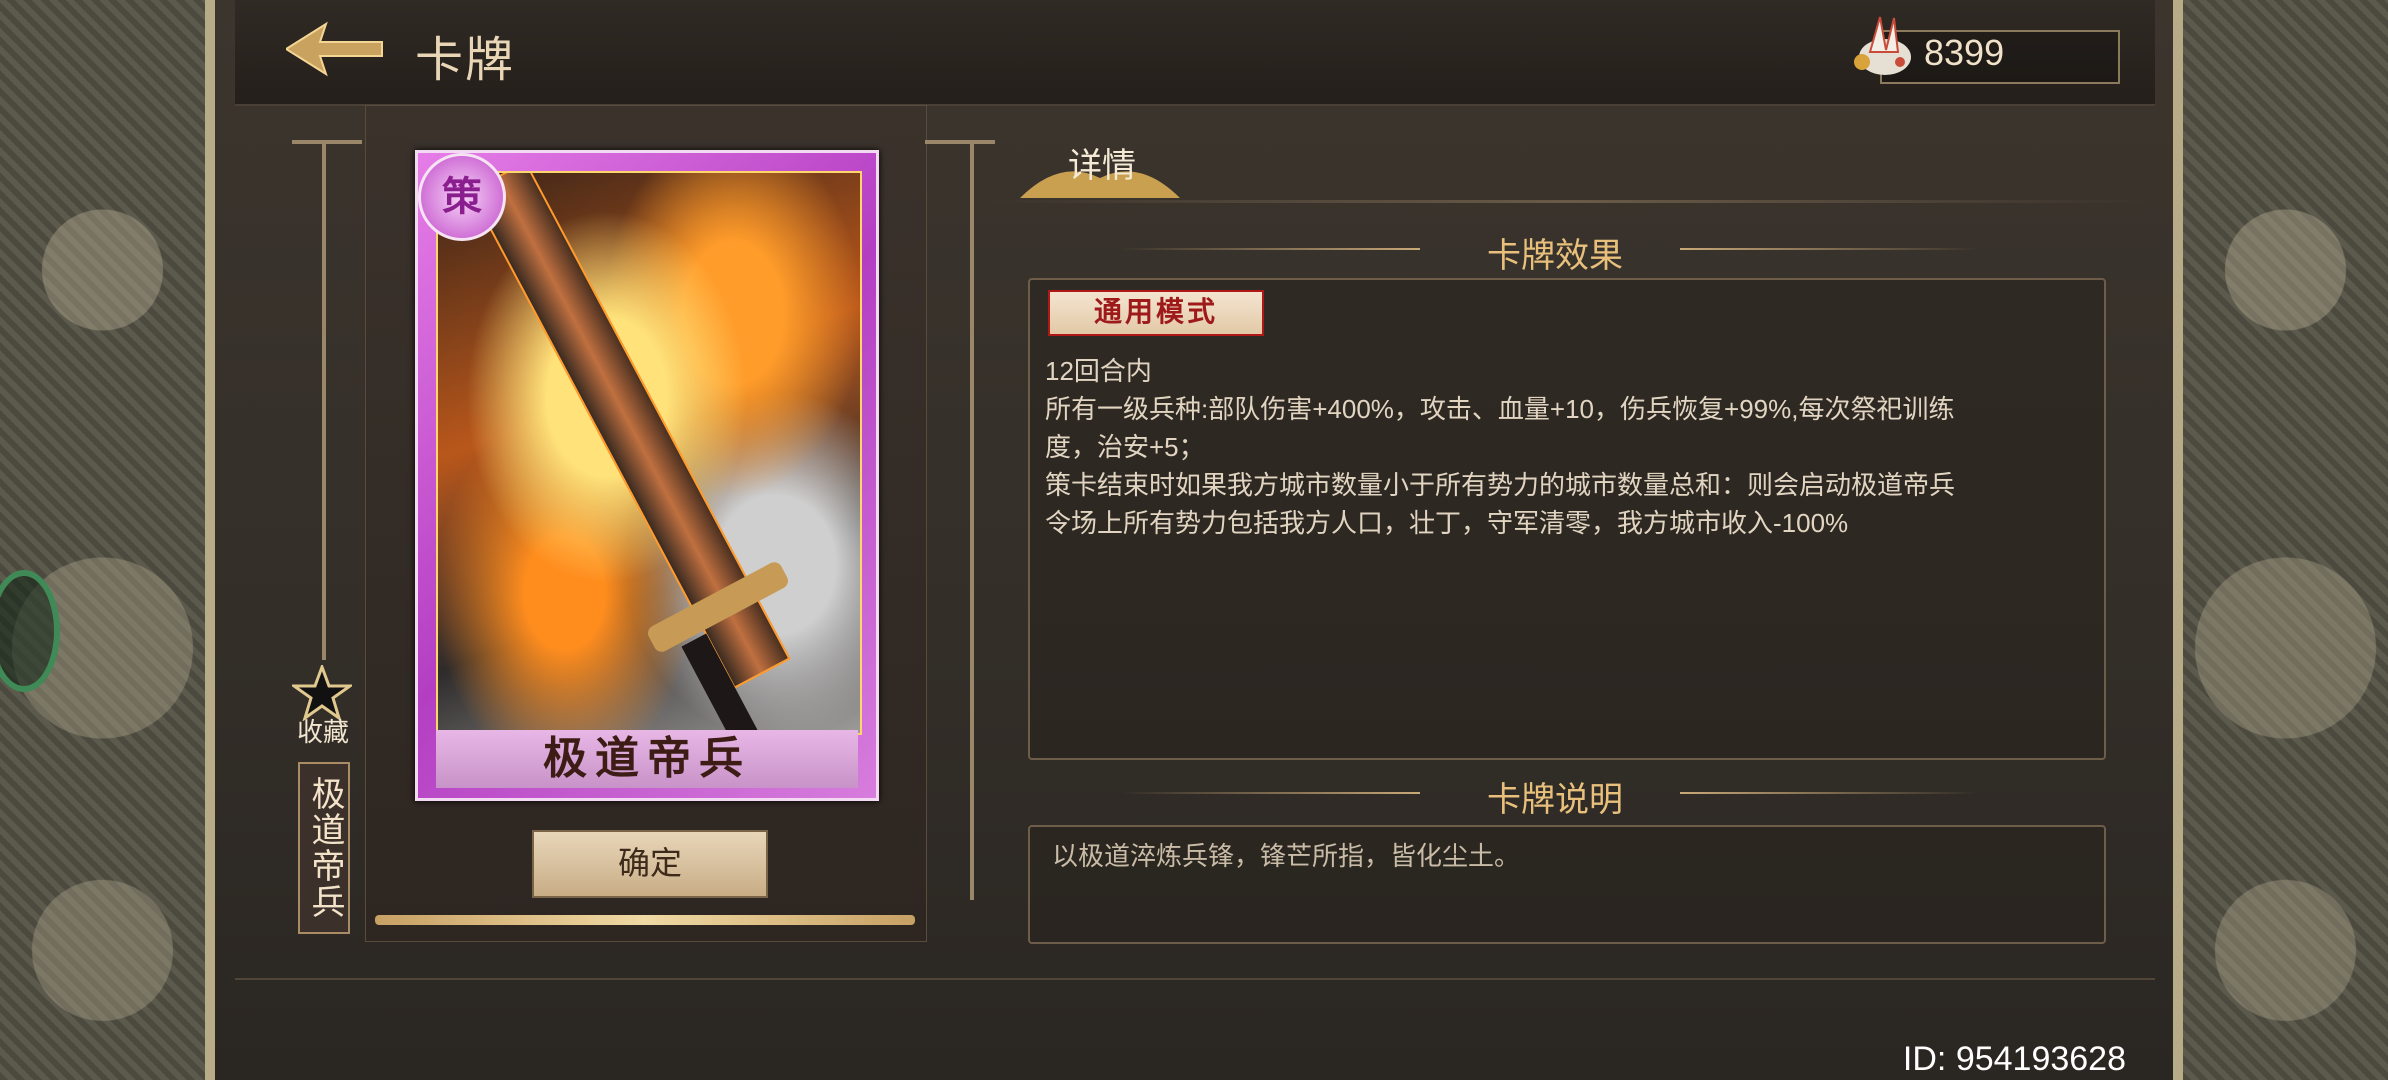 This screenshot has width=2388, height=1080. What do you see at coordinates (324, 400) in the screenshot?
I see `stand-post-left` at bounding box center [324, 400].